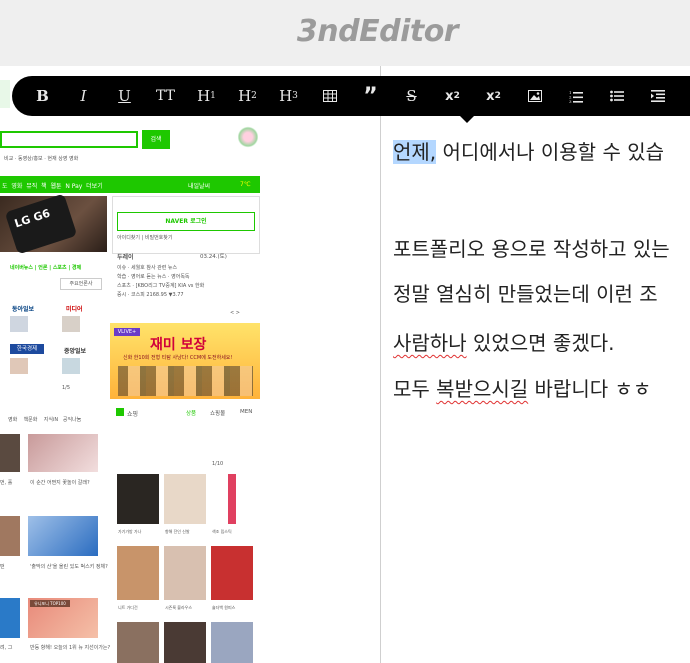  What do you see at coordinates (42, 96) in the screenshot?
I see `bold-button: B` at bounding box center [42, 96].